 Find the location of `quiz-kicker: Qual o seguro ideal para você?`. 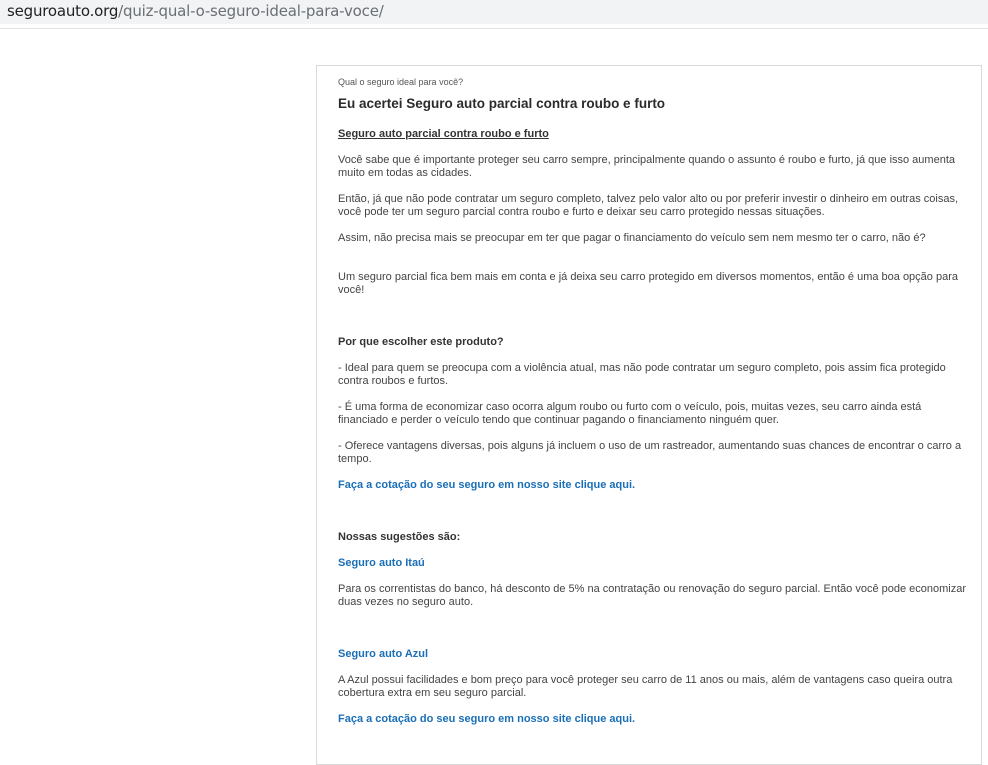

quiz-kicker: Qual o seguro ideal para você? is located at coordinates (401, 82).